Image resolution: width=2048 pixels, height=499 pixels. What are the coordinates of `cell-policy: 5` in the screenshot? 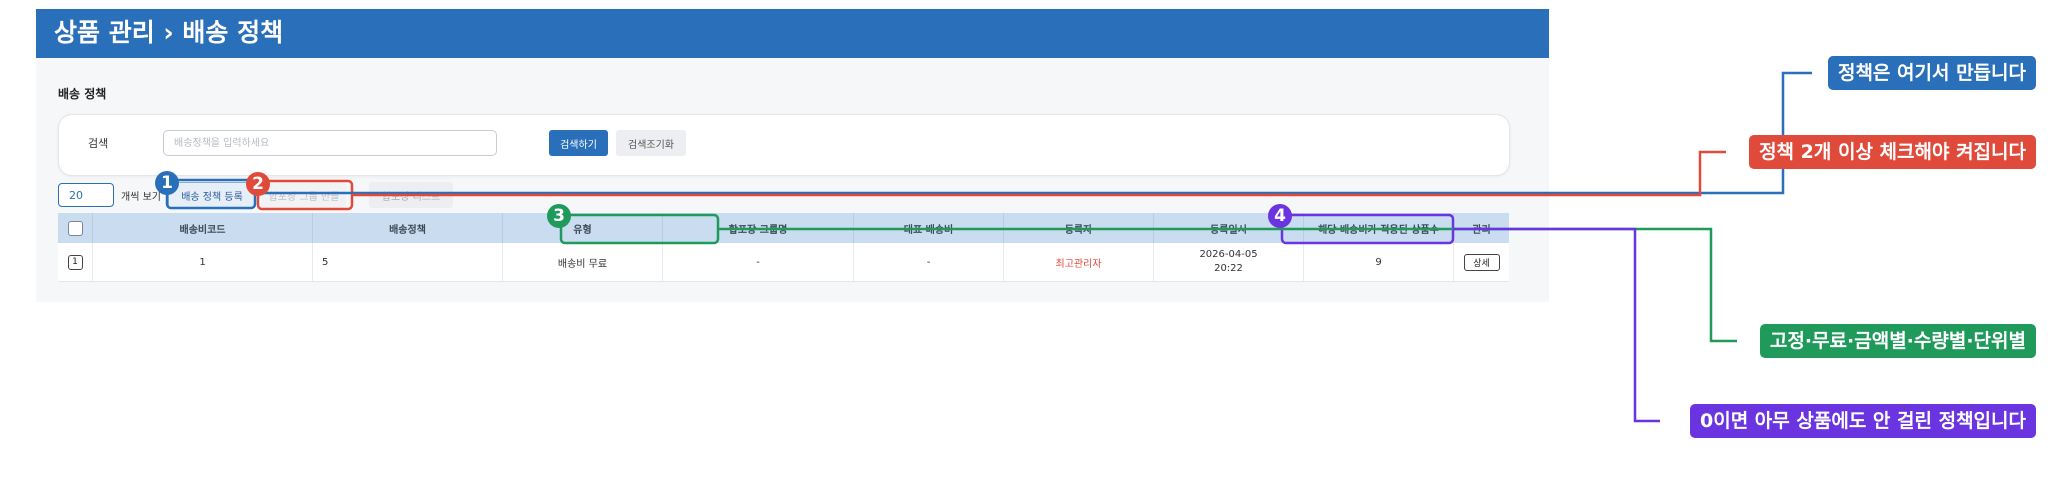 It's located at (408, 262).